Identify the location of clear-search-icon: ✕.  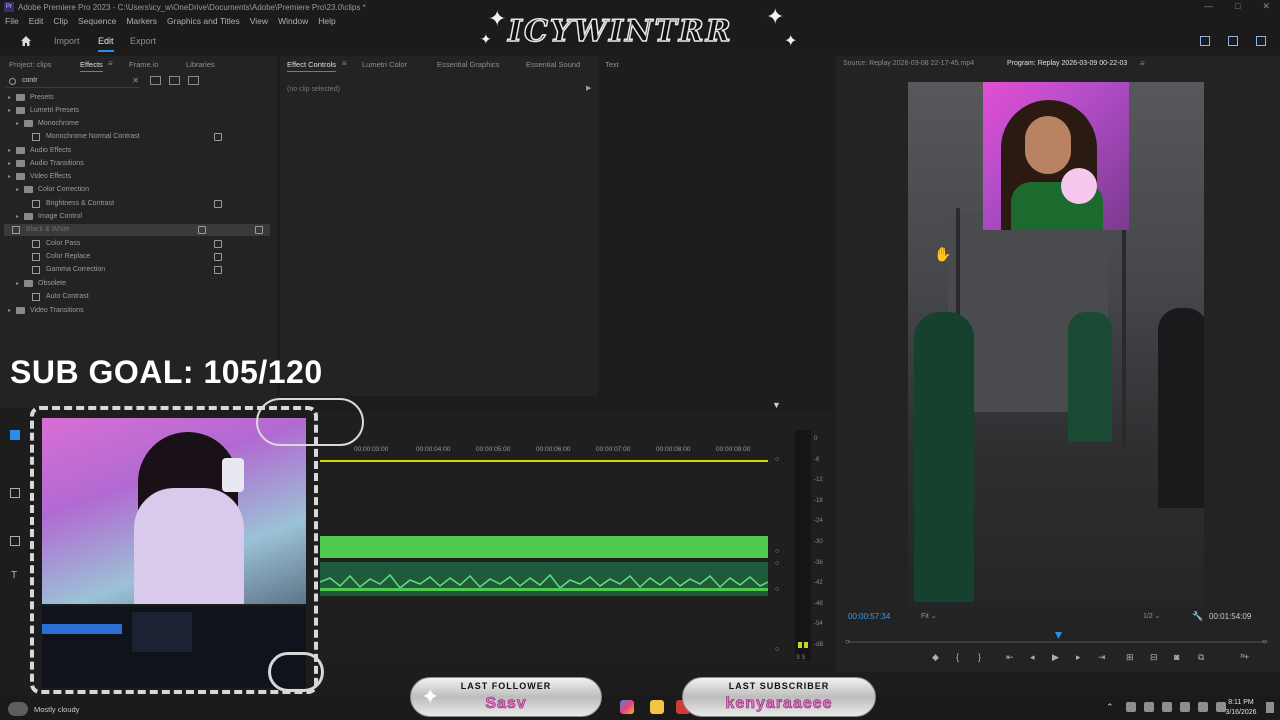
(135, 80).